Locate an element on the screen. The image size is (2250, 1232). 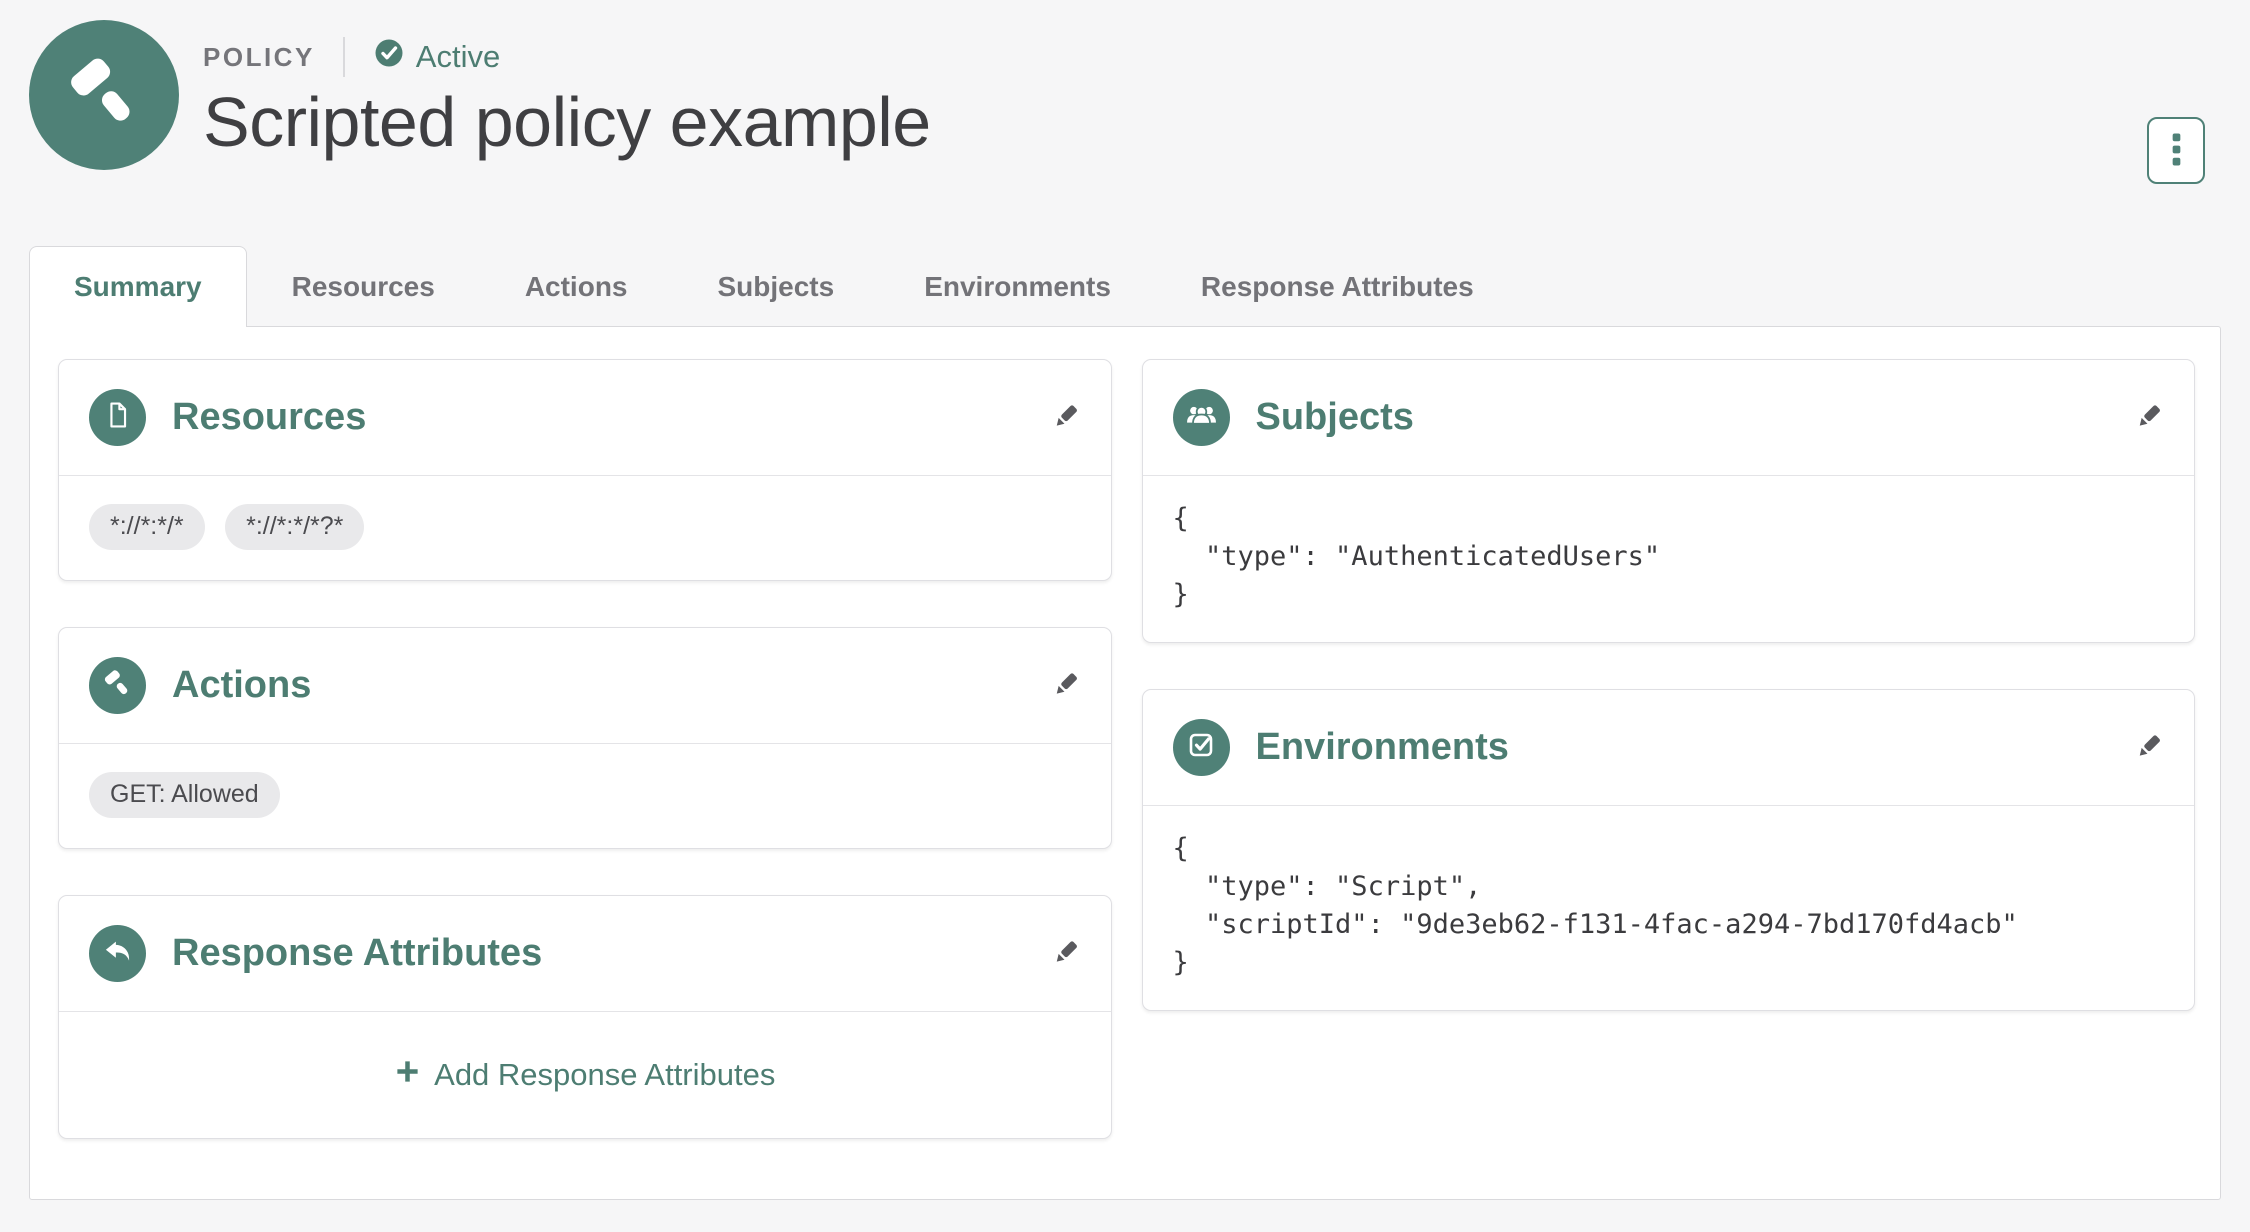
tab-summary: Summary is located at coordinates (138, 286).